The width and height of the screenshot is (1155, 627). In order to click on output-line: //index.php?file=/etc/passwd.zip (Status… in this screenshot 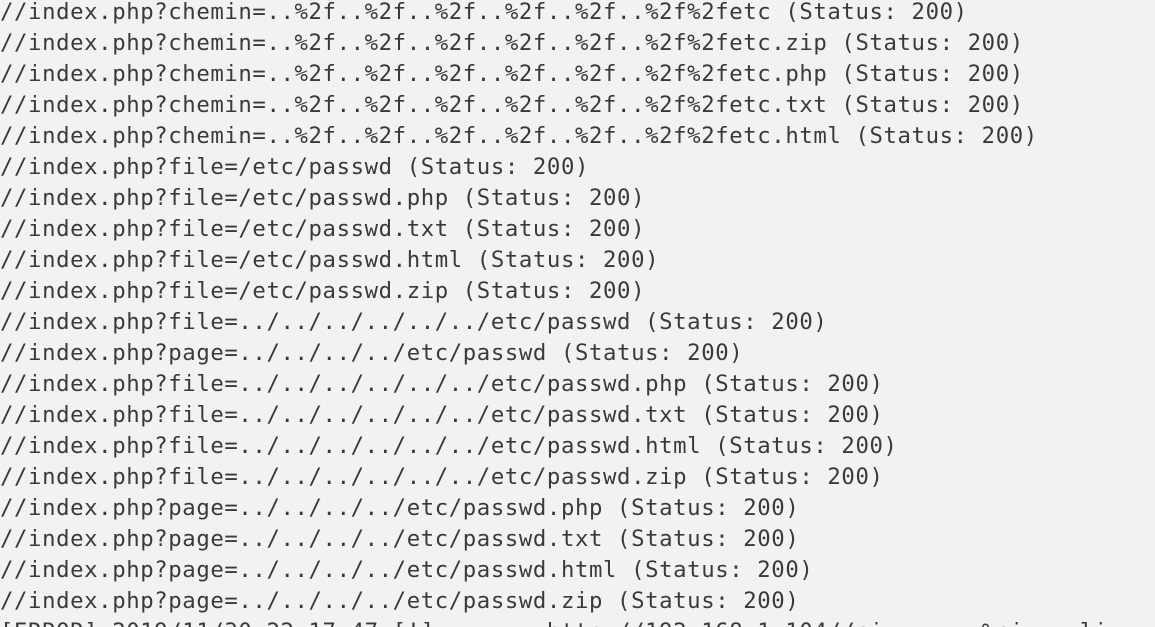, I will do `click(323, 291)`.